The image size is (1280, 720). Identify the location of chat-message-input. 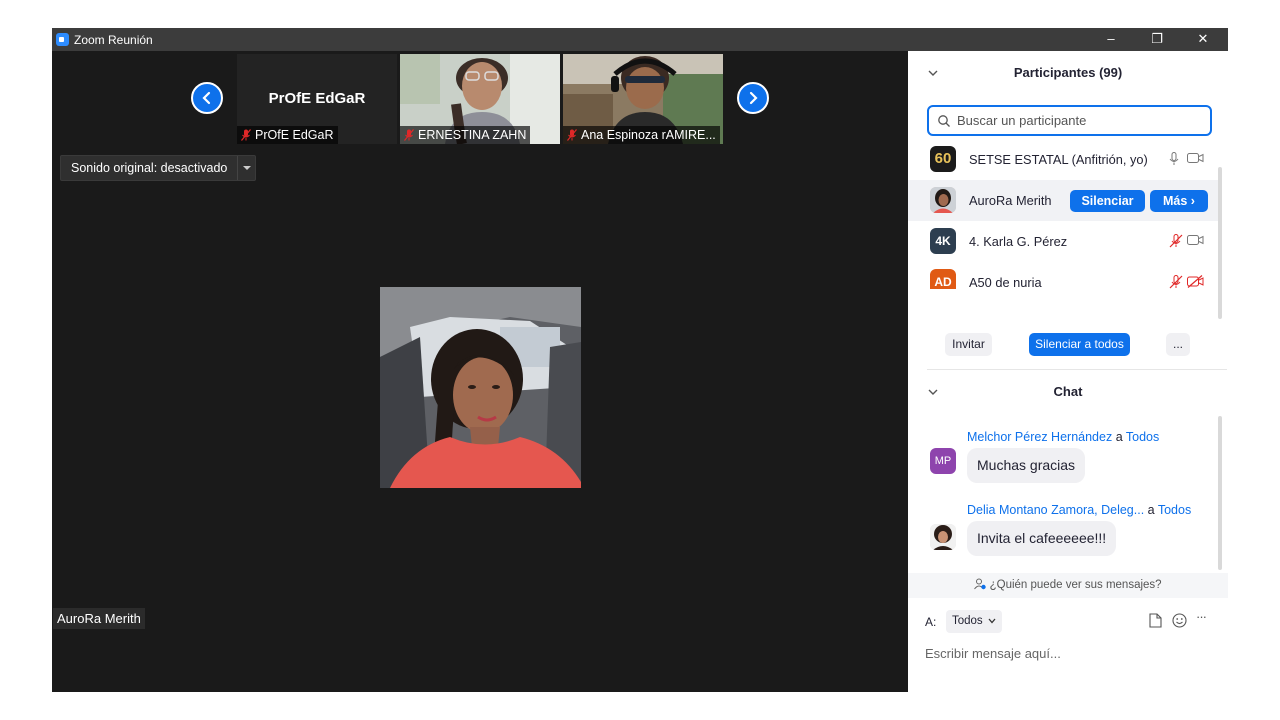
(1070, 653).